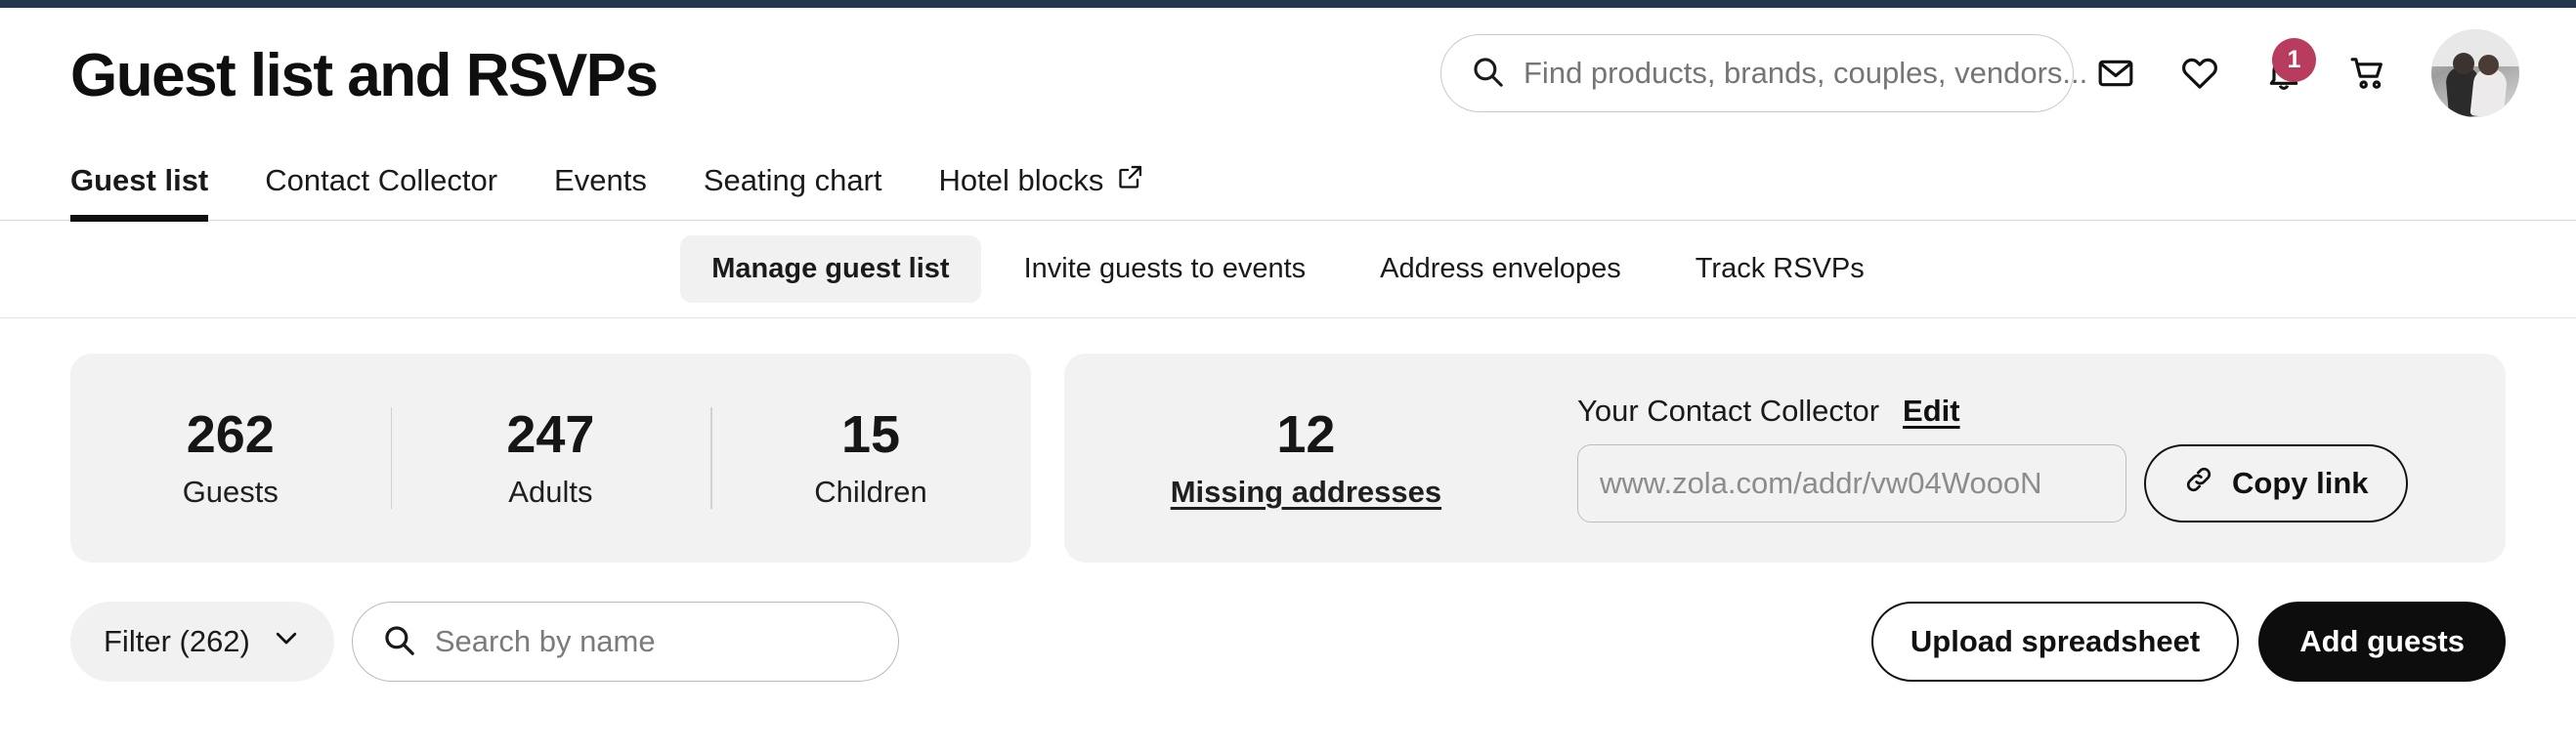 Image resolution: width=2576 pixels, height=752 pixels. I want to click on tab-seating-chart-label: Seating chart, so click(792, 180).